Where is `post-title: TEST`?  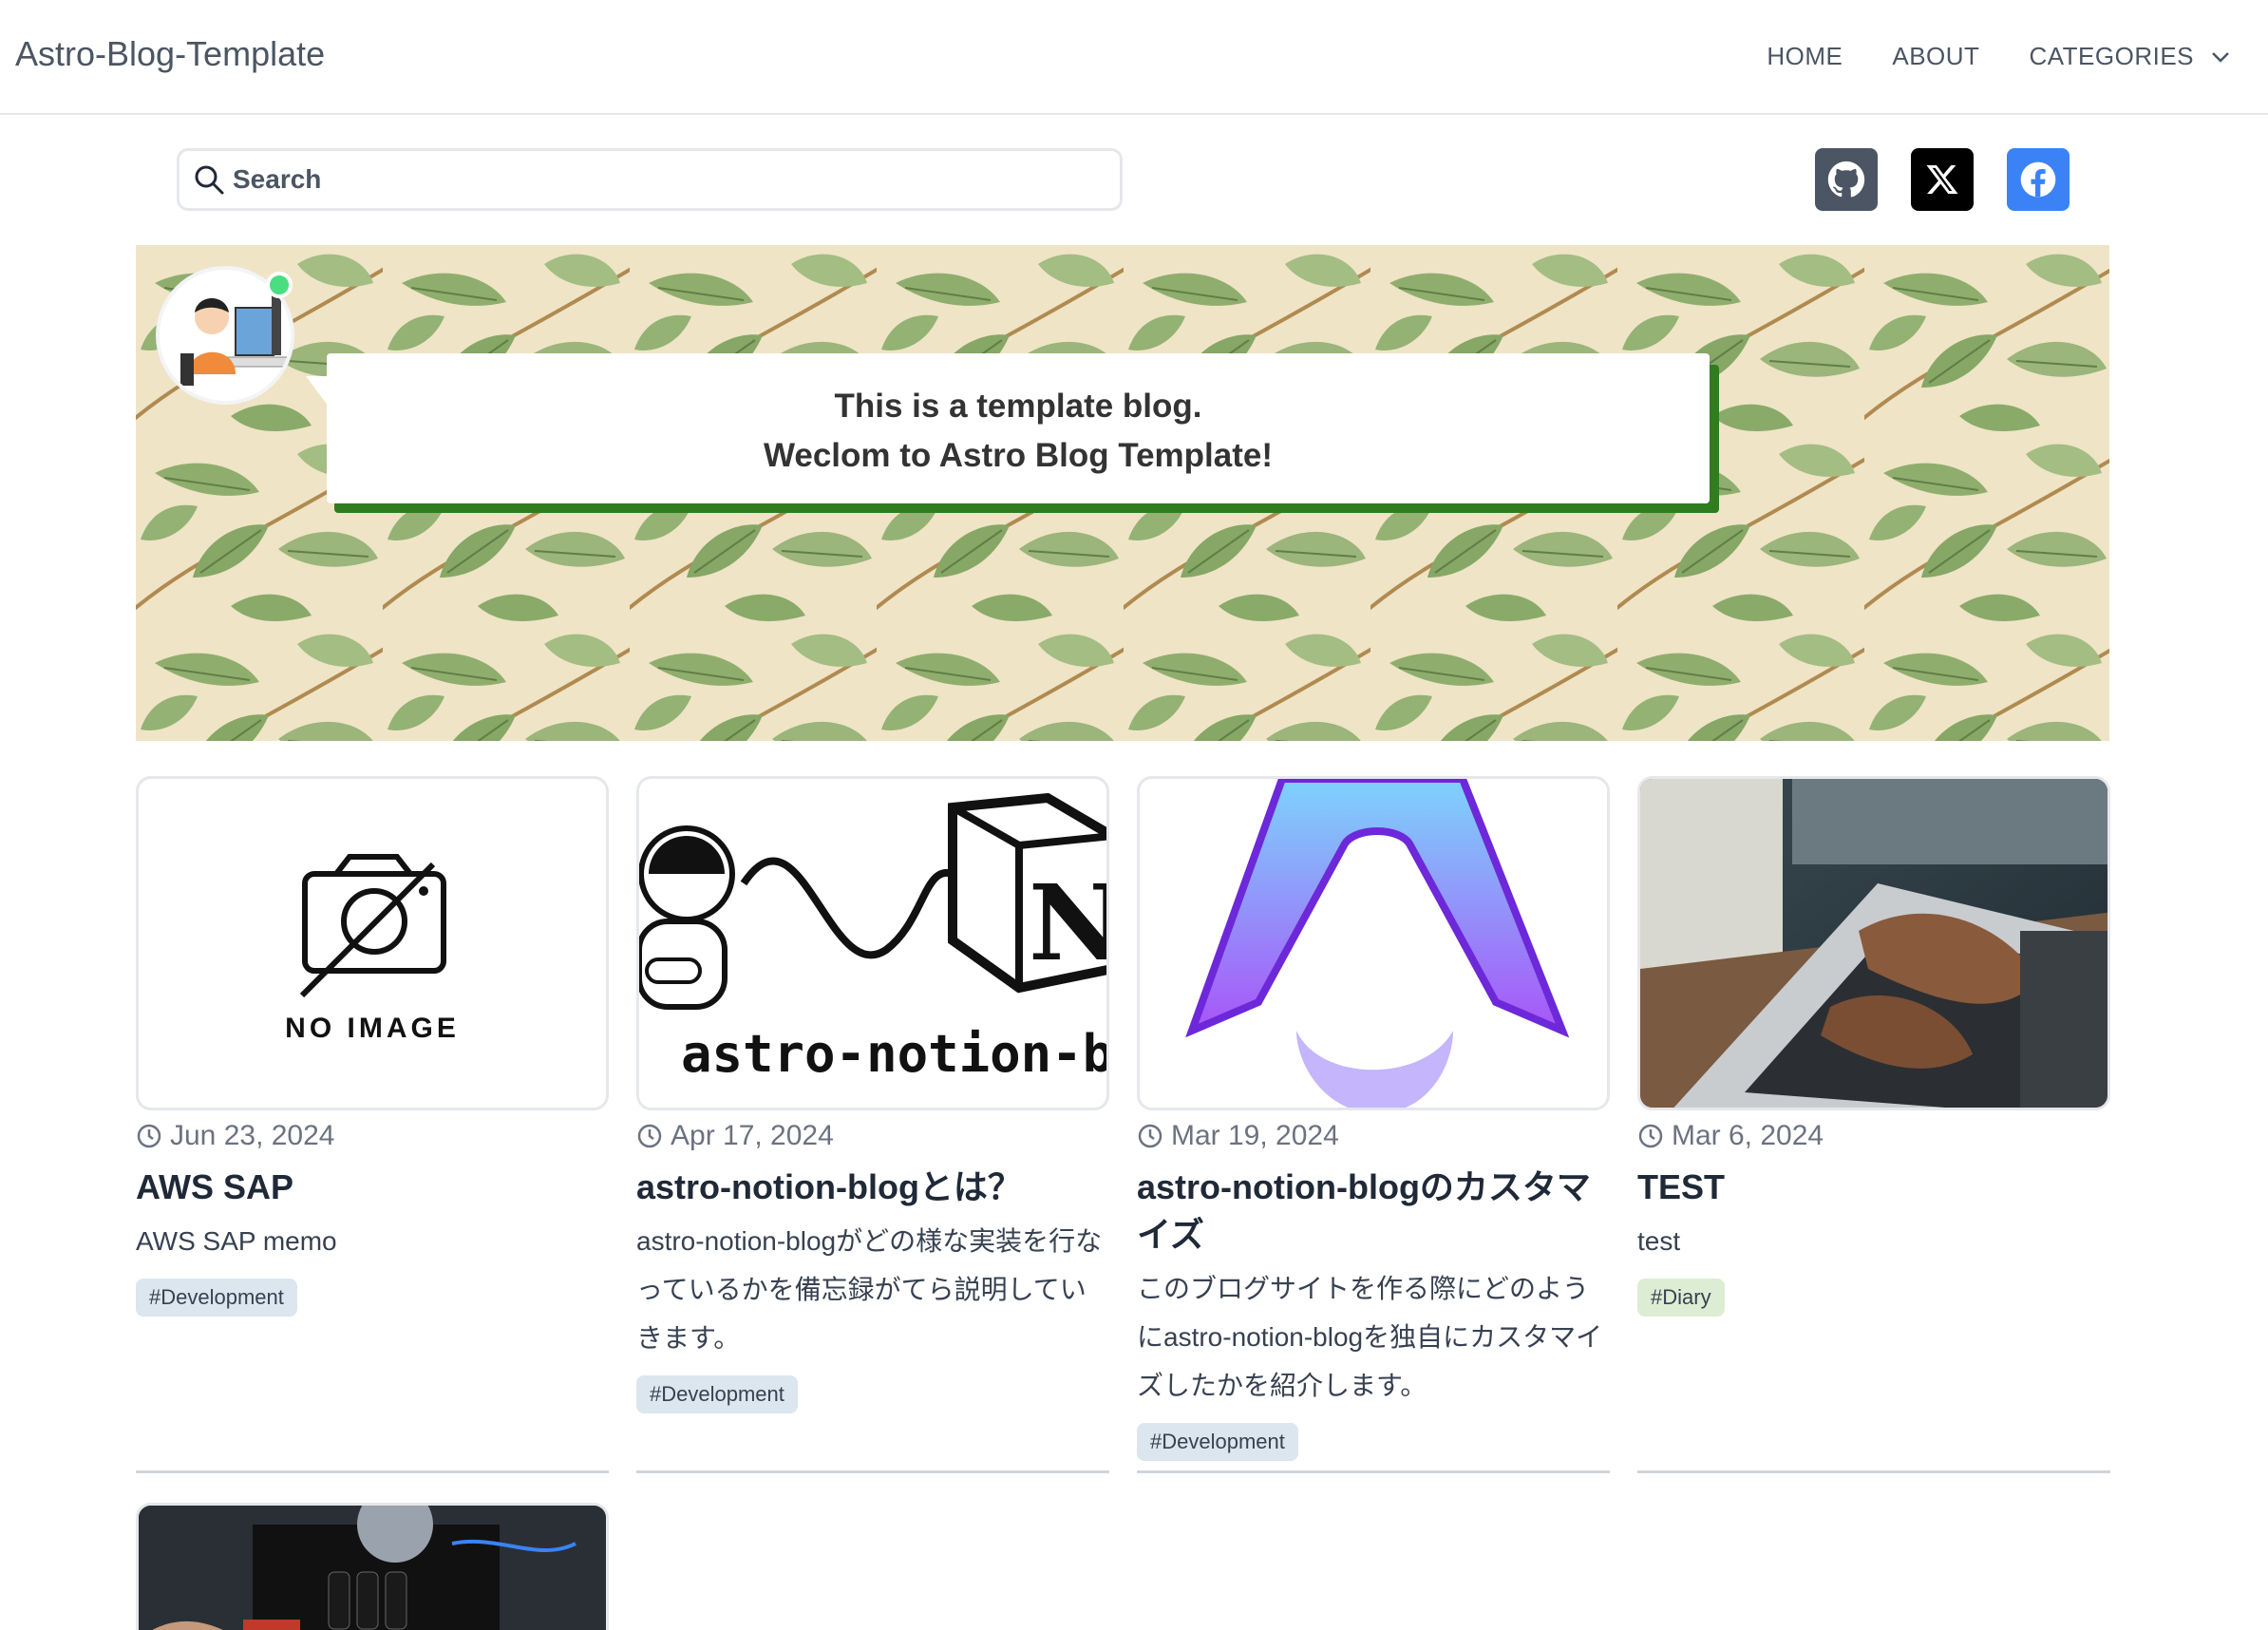
post-title: TEST is located at coordinates (1874, 1187).